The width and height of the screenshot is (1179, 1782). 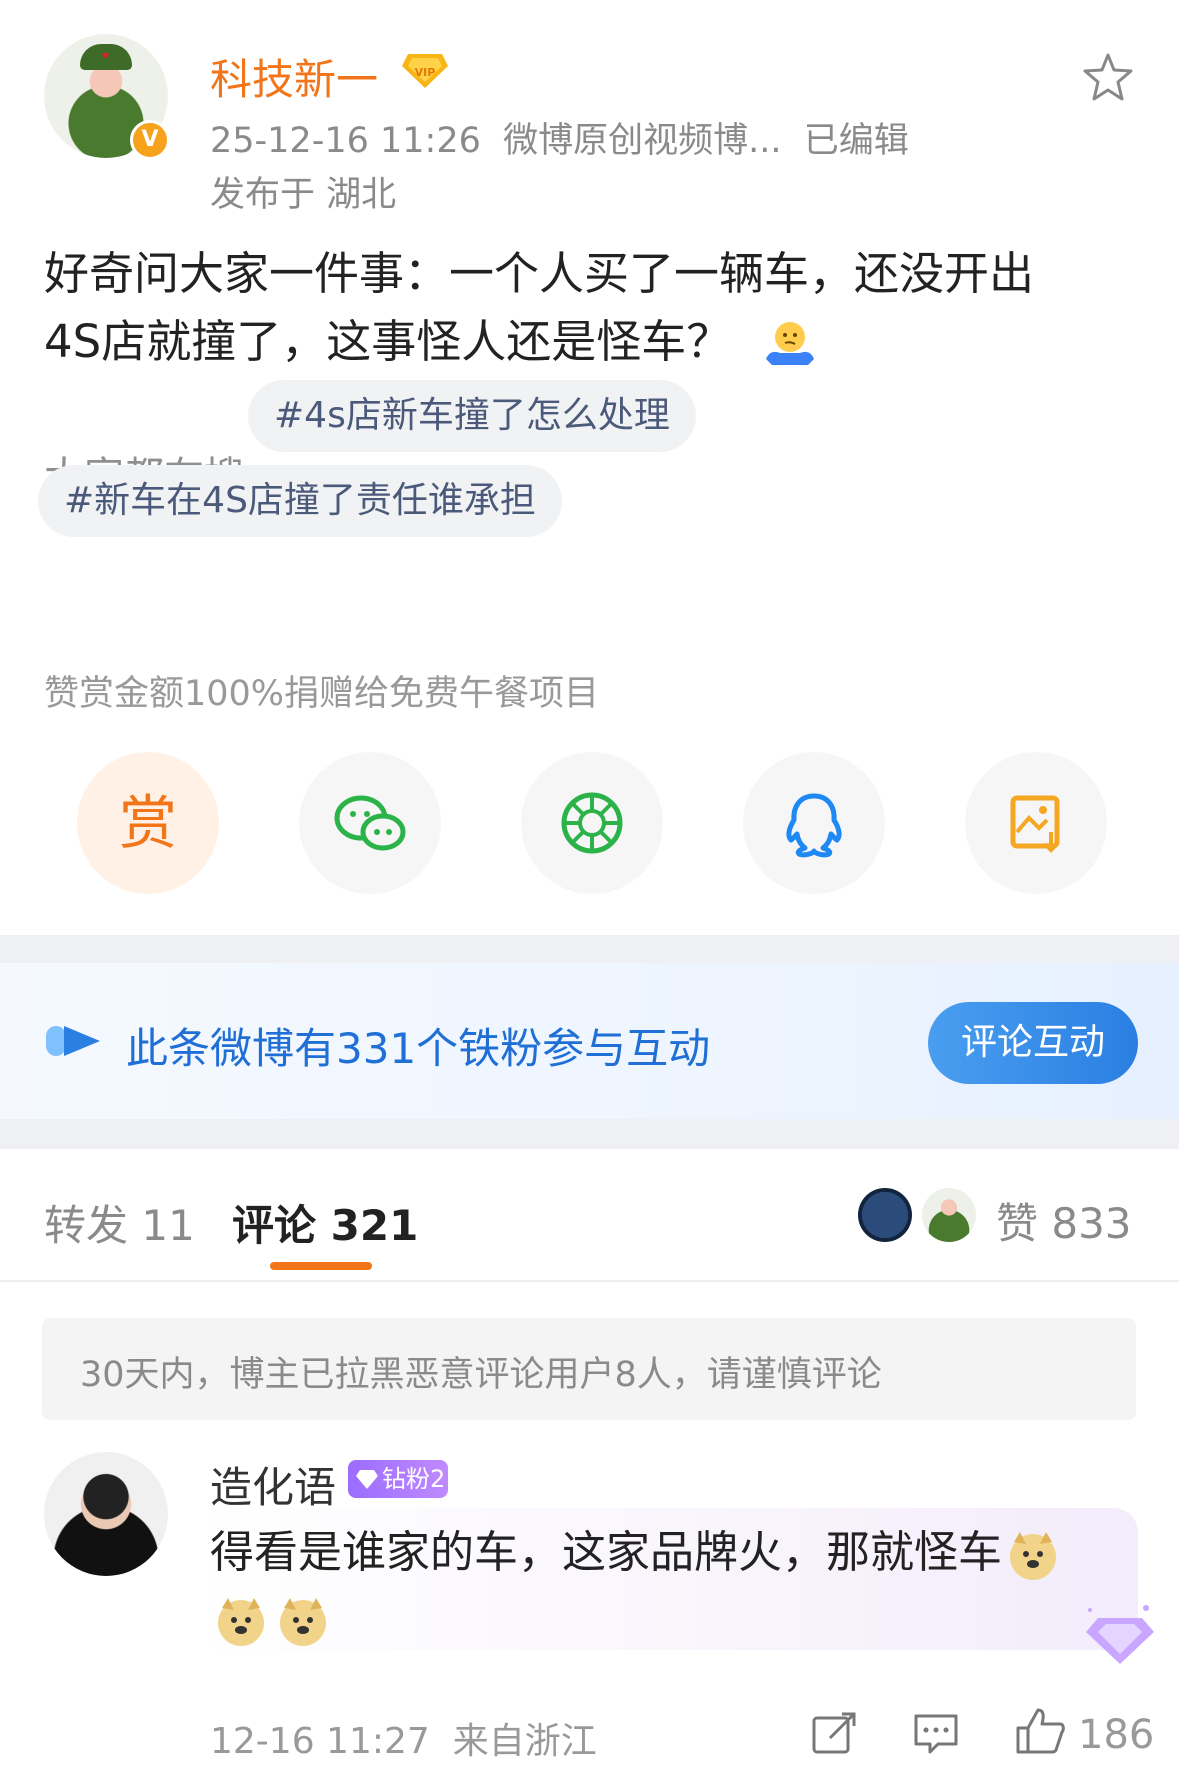 I want to click on save-image-button, so click(x=1036, y=823).